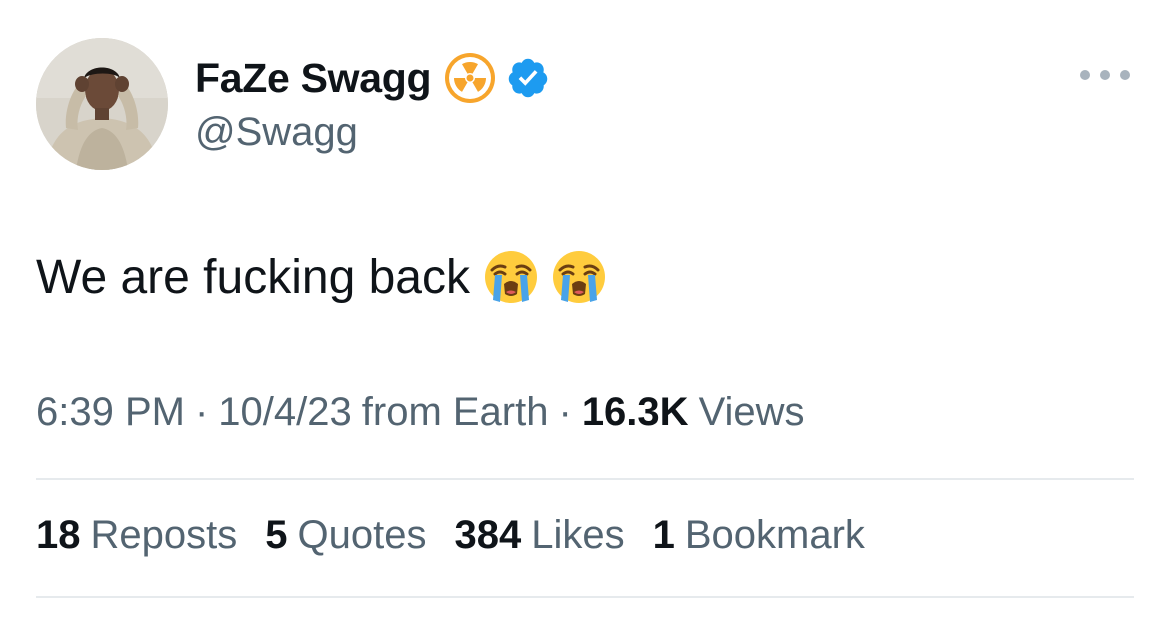 This screenshot has width=1170, height=624. I want to click on bookmarks-count: 1, so click(663, 535).